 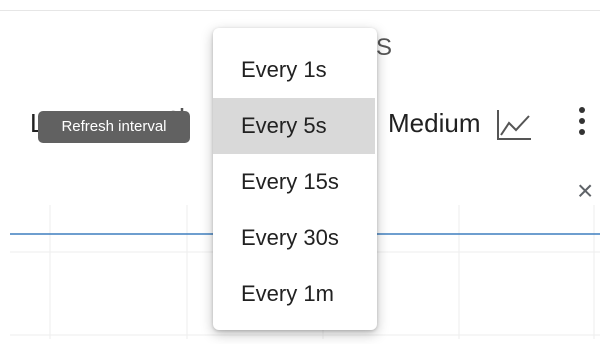 I want to click on more-vertical-icon, so click(x=582, y=122).